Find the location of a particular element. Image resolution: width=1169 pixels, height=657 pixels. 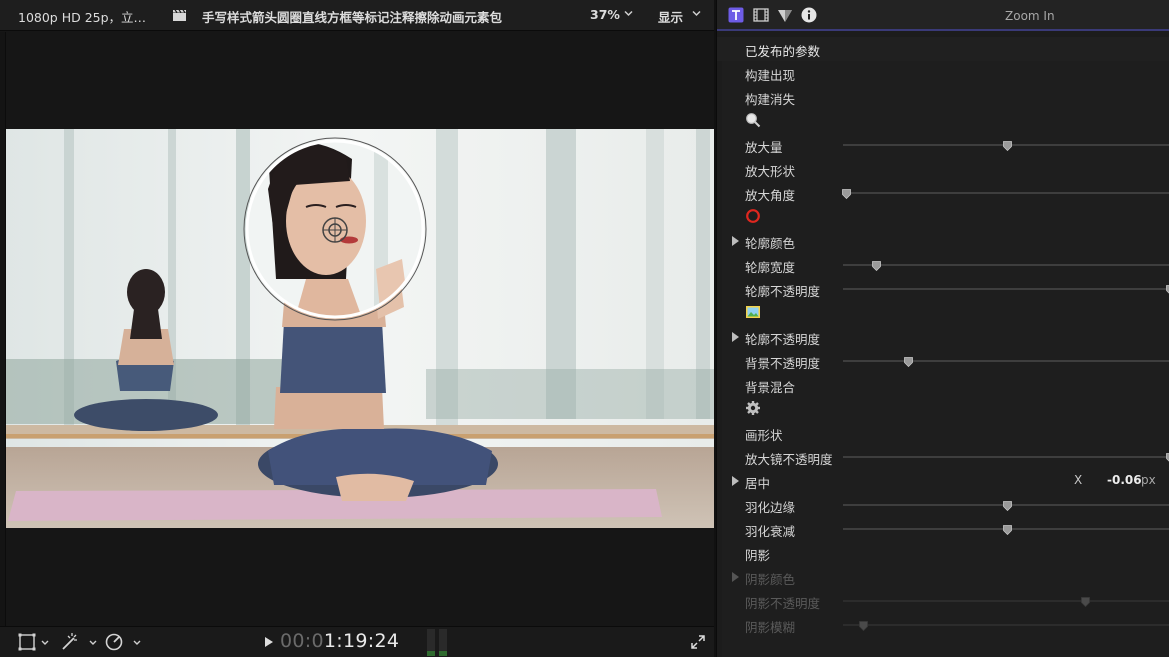

param-label: 构建消失 is located at coordinates (770, 99).